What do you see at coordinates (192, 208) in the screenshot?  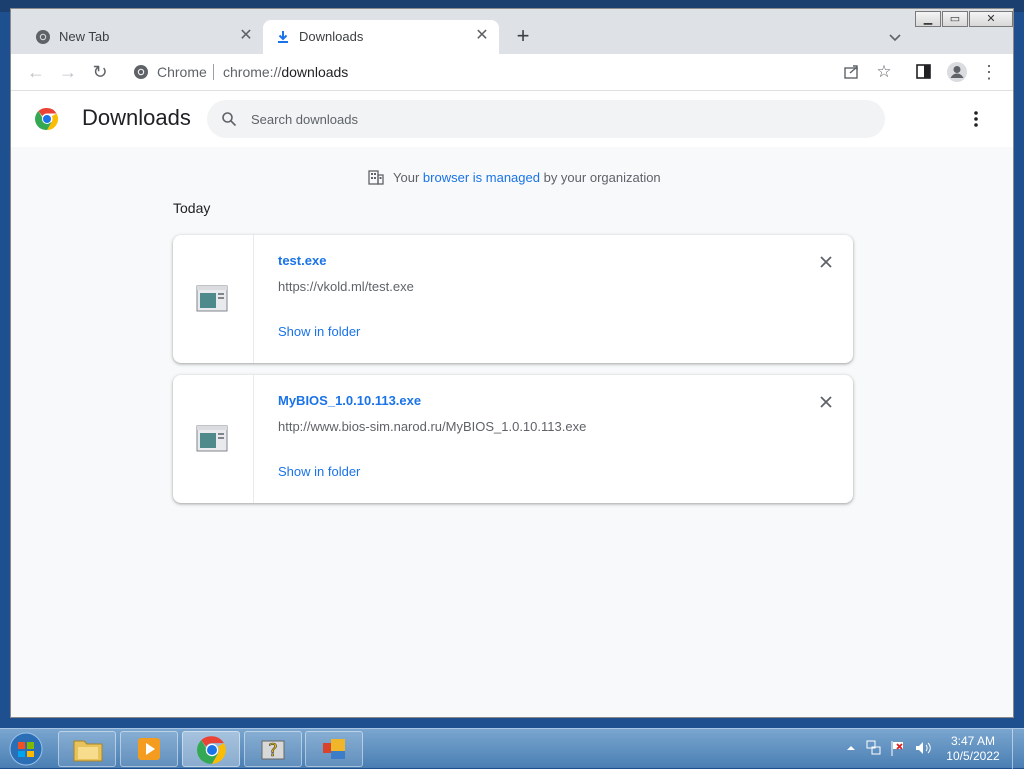 I see `date-section-label: Today` at bounding box center [192, 208].